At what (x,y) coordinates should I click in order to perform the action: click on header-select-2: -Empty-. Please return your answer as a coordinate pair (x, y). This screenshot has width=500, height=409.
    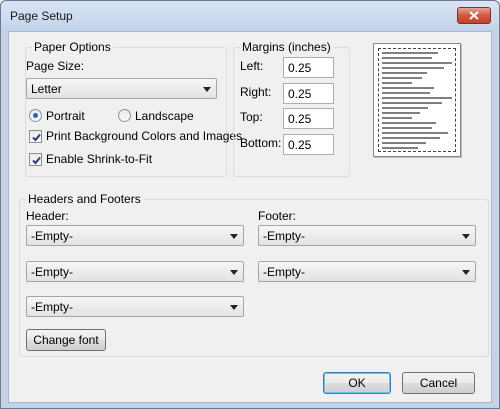
    Looking at the image, I should click on (135, 271).